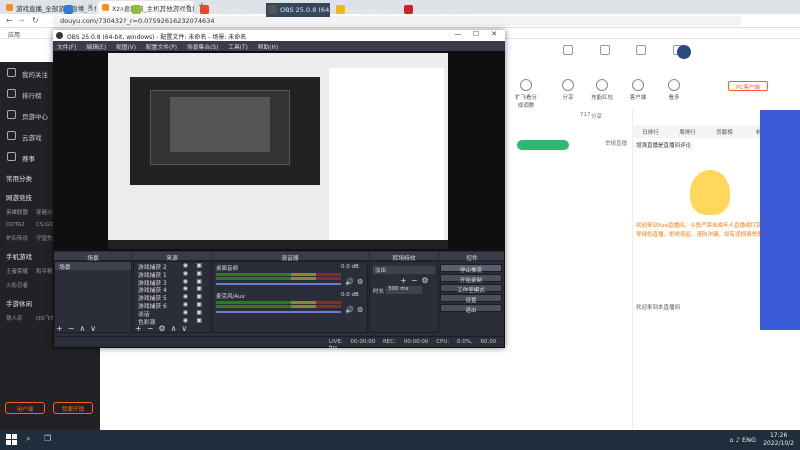 The height and width of the screenshot is (450, 800). I want to click on taskbar-app: SE浏览平台, so click(230, 10).